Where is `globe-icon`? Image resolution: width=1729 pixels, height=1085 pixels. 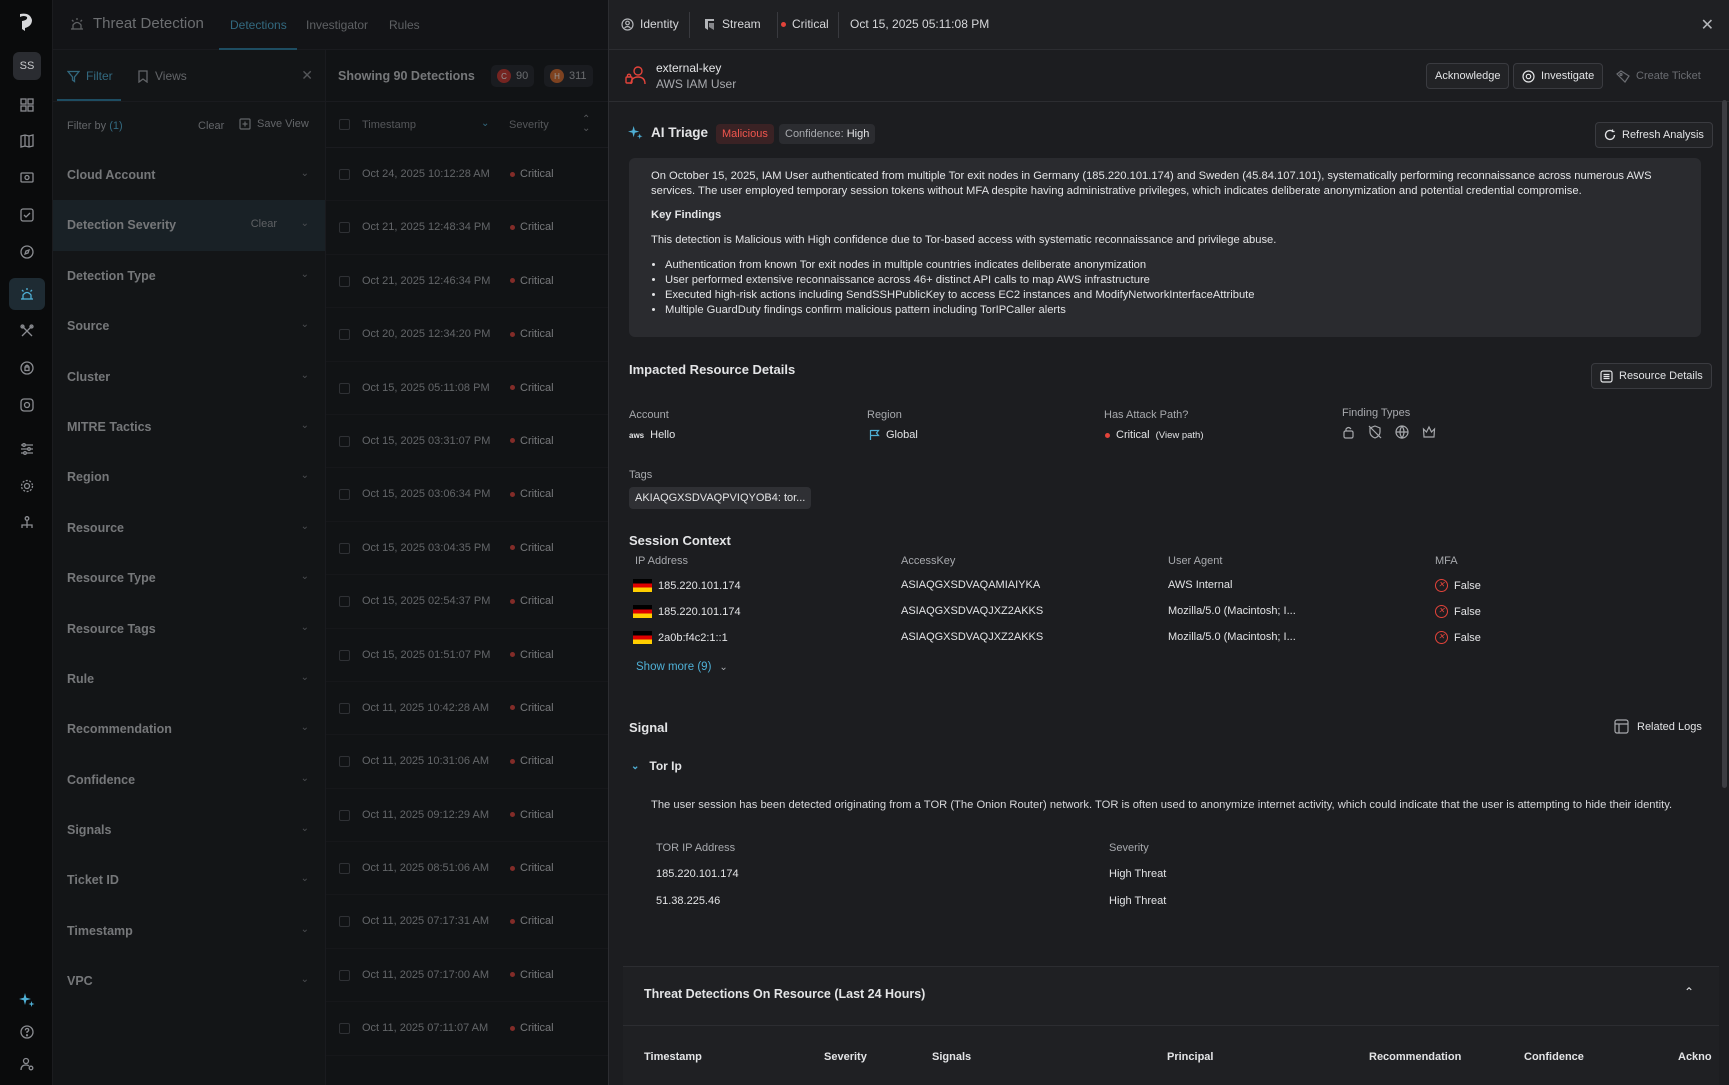
globe-icon is located at coordinates (1402, 432).